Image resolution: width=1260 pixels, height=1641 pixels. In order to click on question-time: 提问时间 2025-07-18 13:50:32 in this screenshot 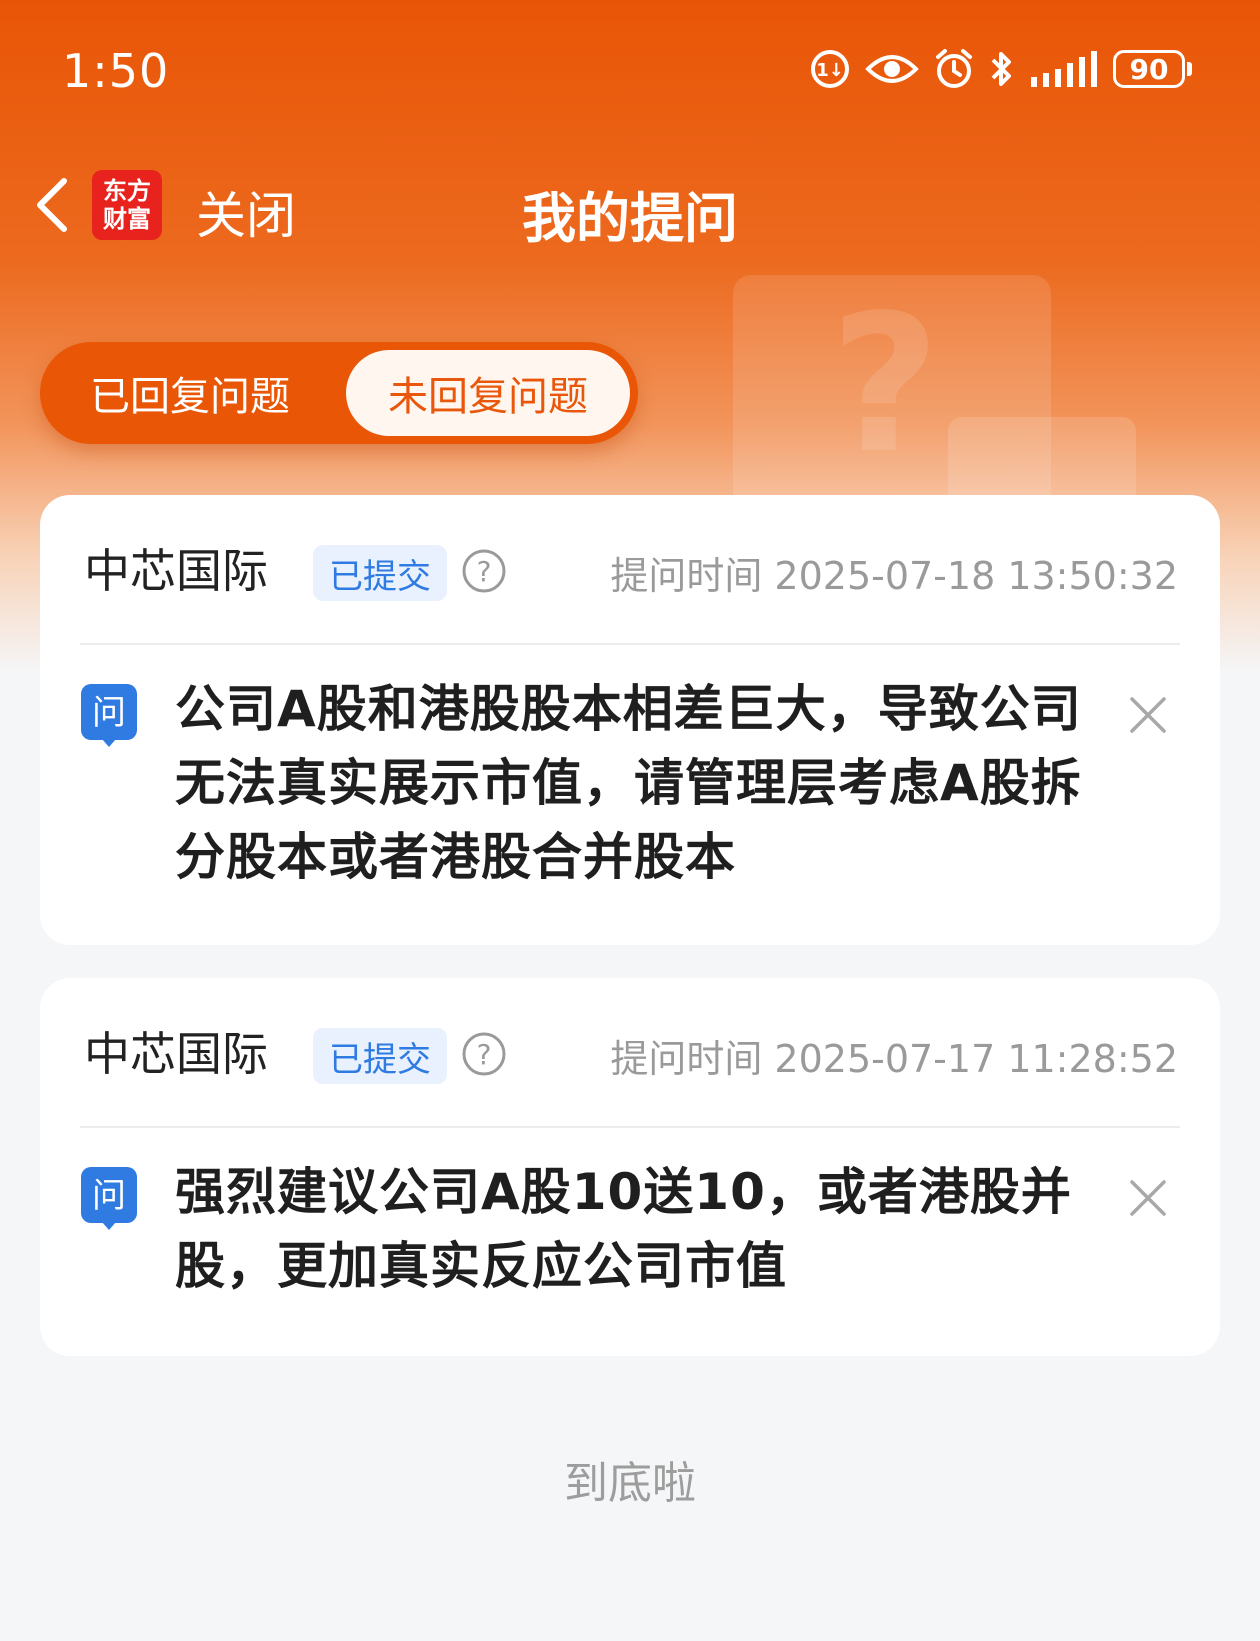, I will do `click(894, 576)`.